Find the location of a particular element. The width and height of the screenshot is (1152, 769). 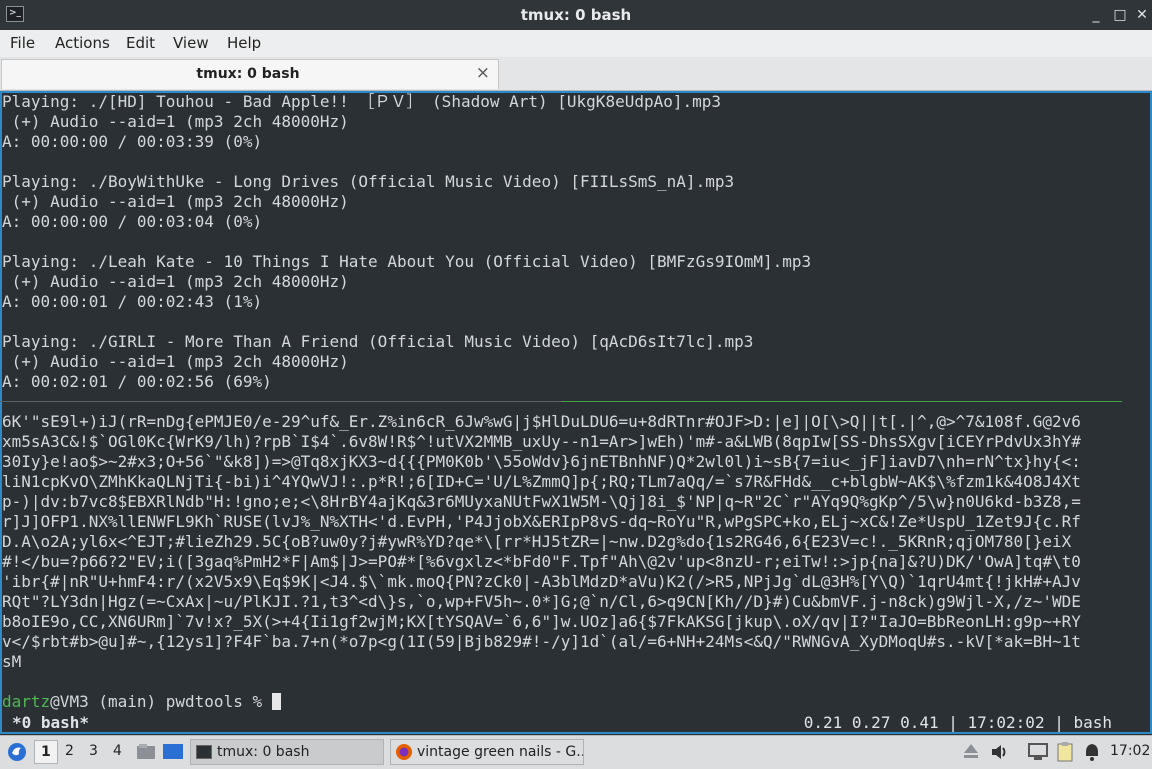

firefox-icon is located at coordinates (404, 752).